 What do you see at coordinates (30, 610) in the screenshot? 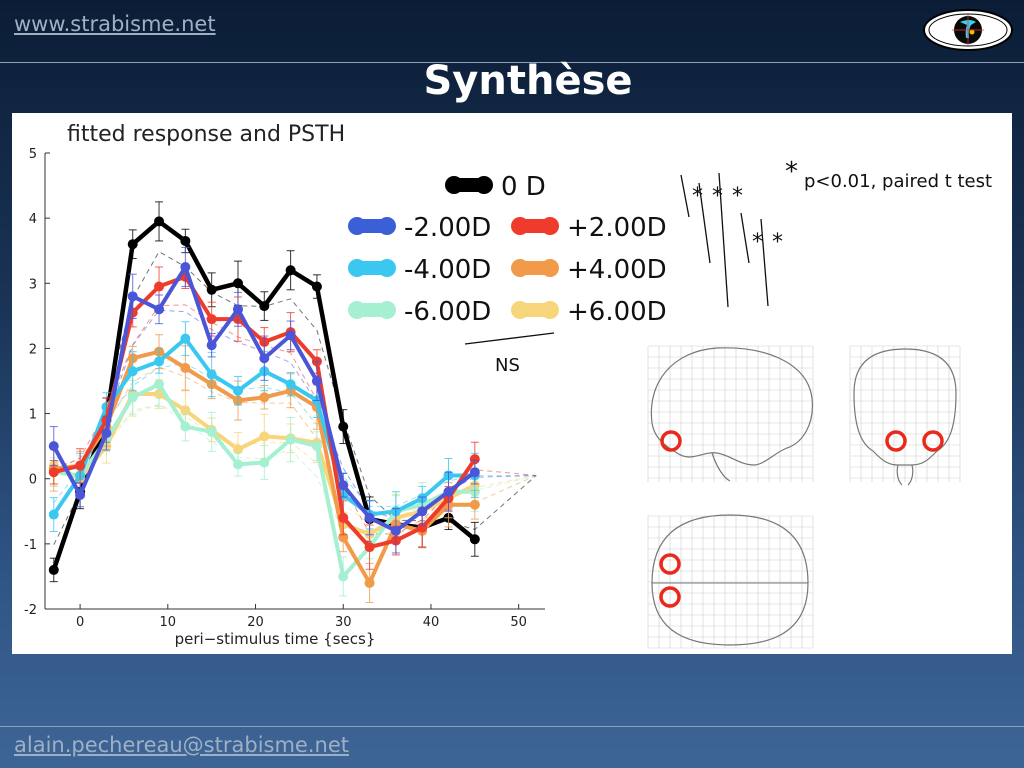
I see `y-tick-label: -2` at bounding box center [30, 610].